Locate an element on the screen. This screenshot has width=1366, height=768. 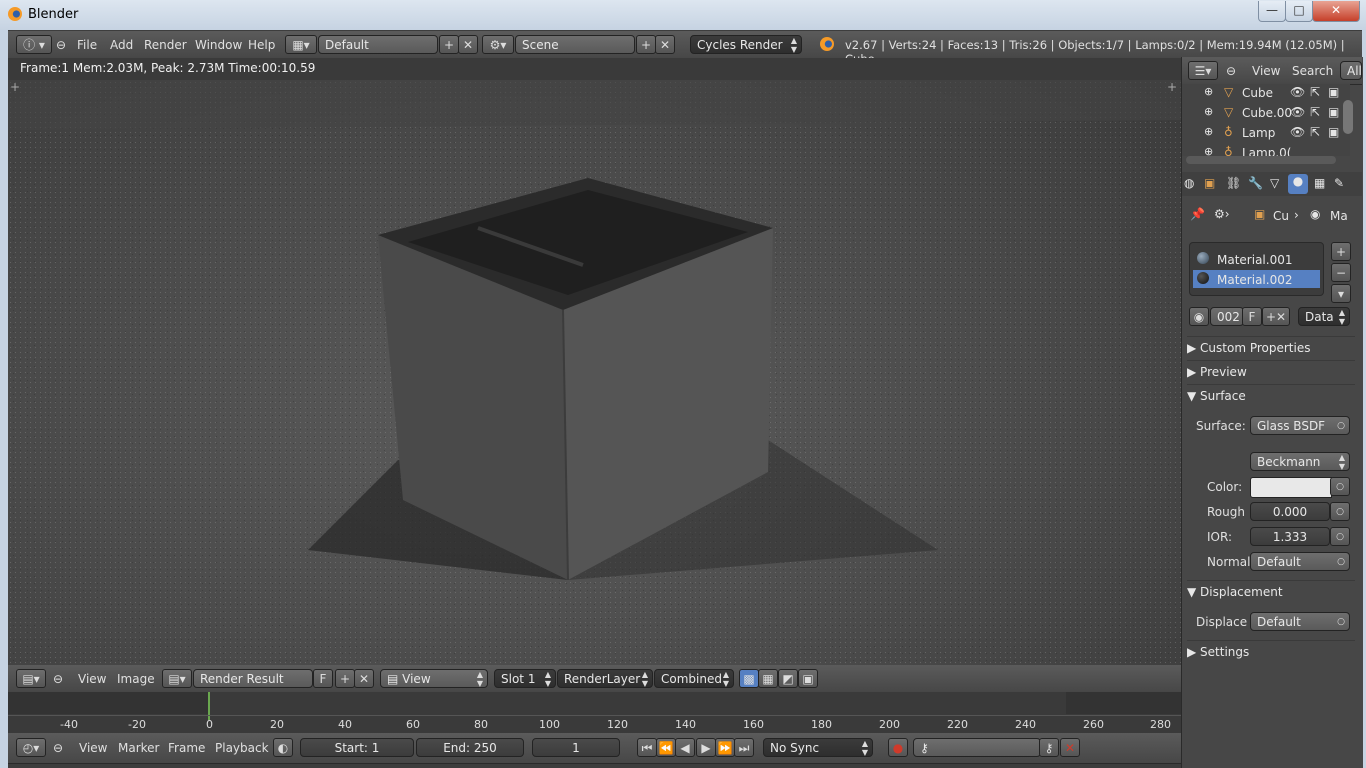
pin-icon: 📌 is located at coordinates (1197, 214).